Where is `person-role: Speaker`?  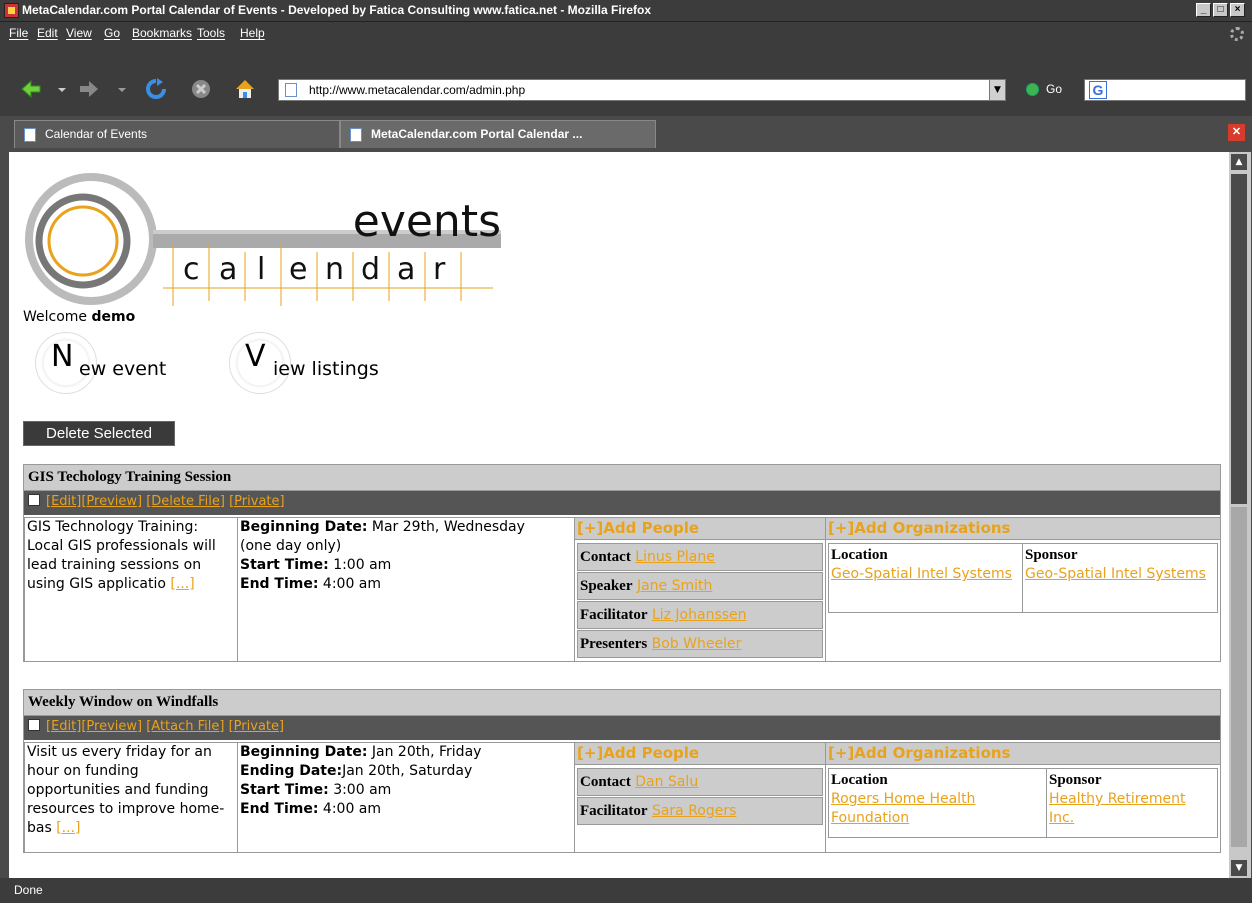 person-role: Speaker is located at coordinates (606, 586).